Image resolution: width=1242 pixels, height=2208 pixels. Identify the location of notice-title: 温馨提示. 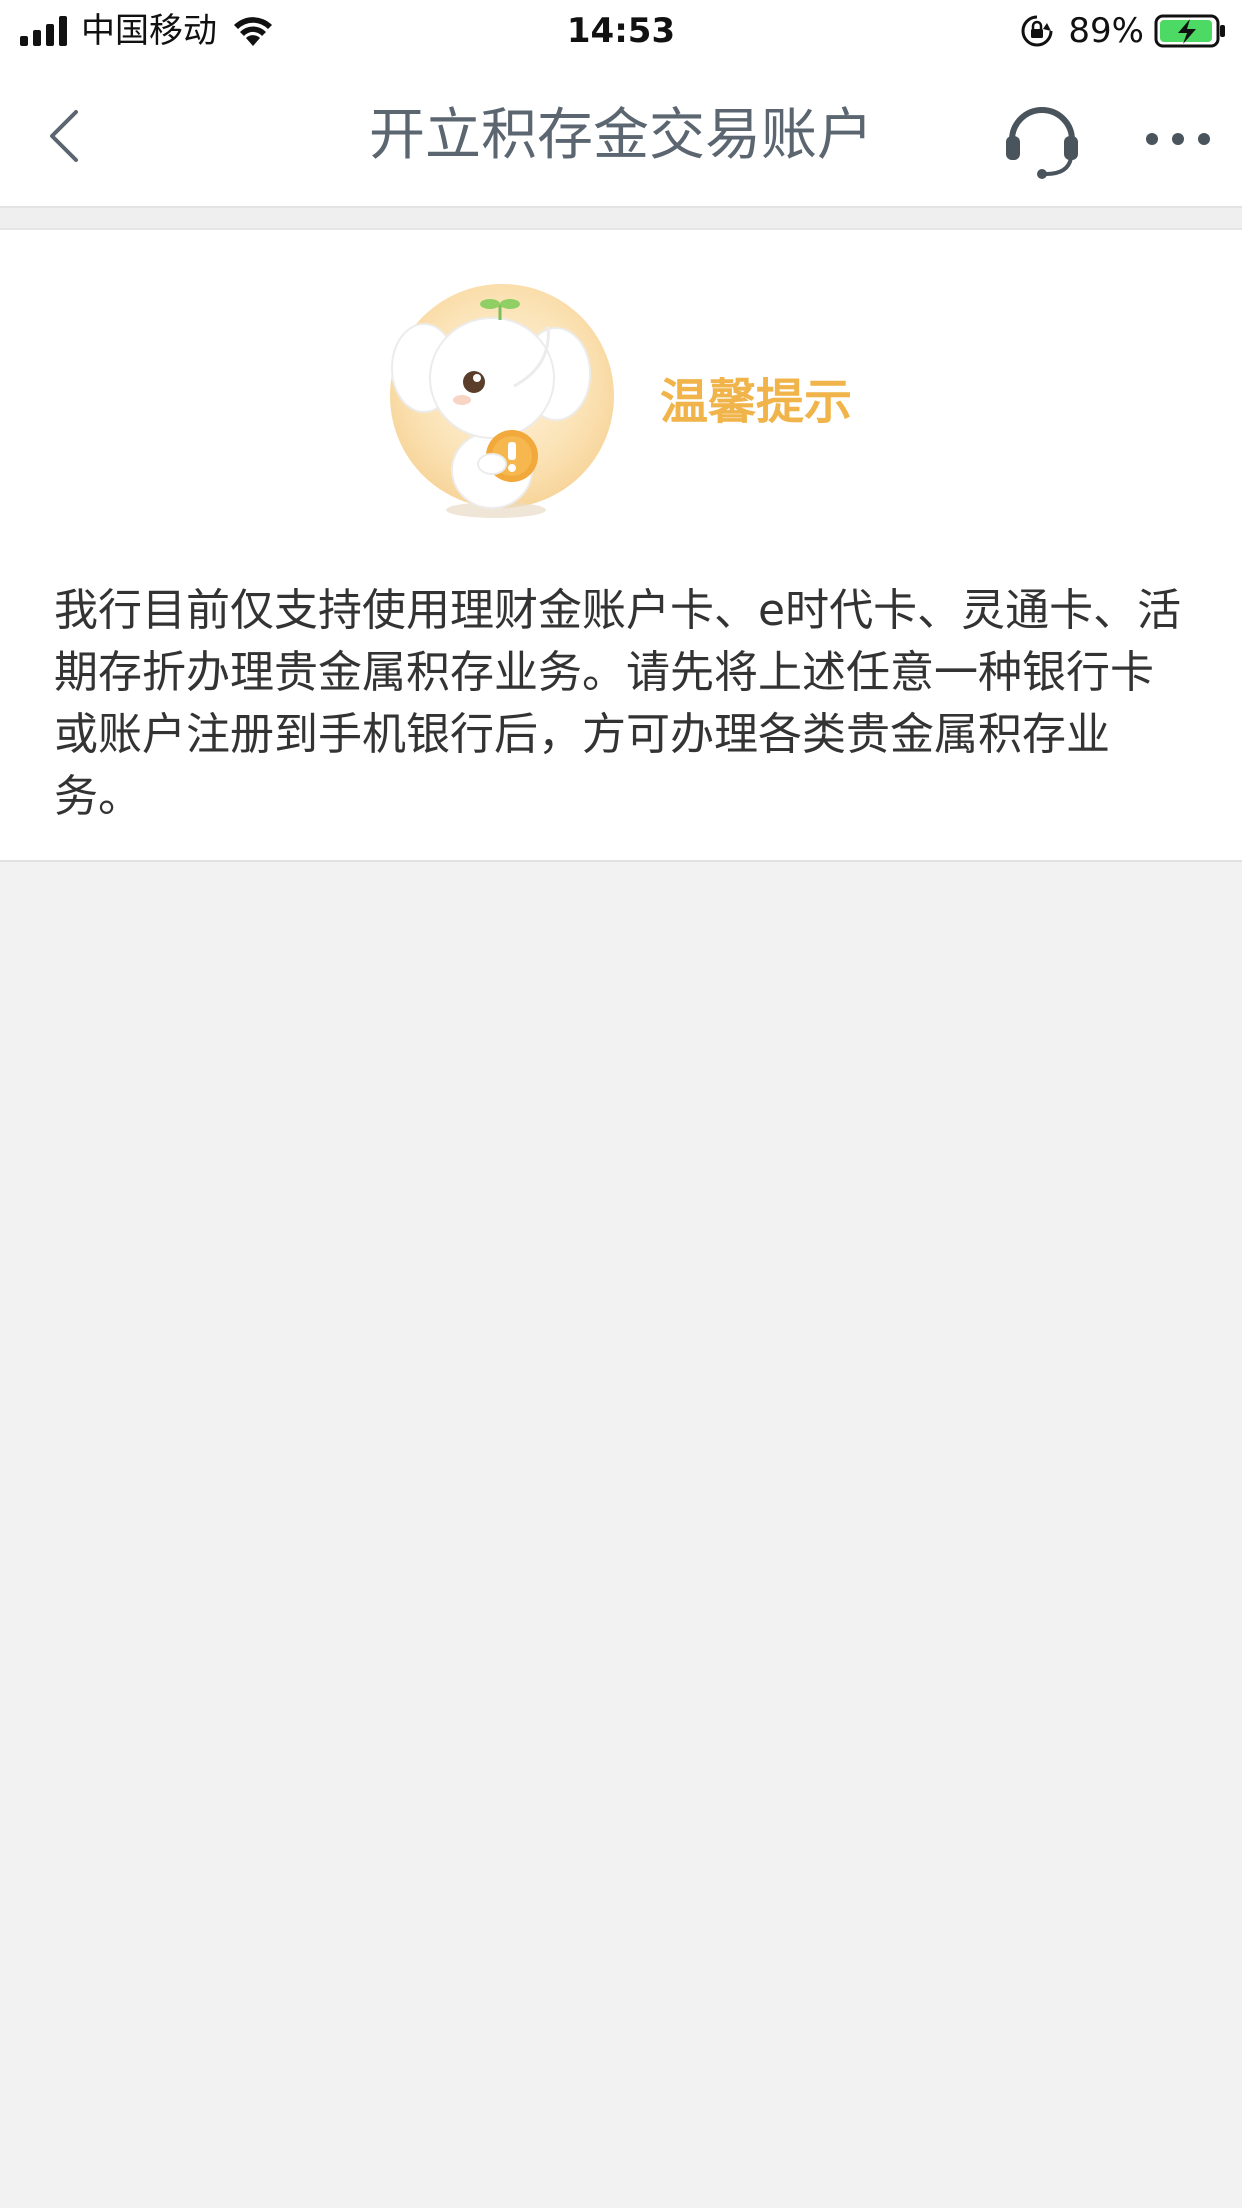
(756, 402).